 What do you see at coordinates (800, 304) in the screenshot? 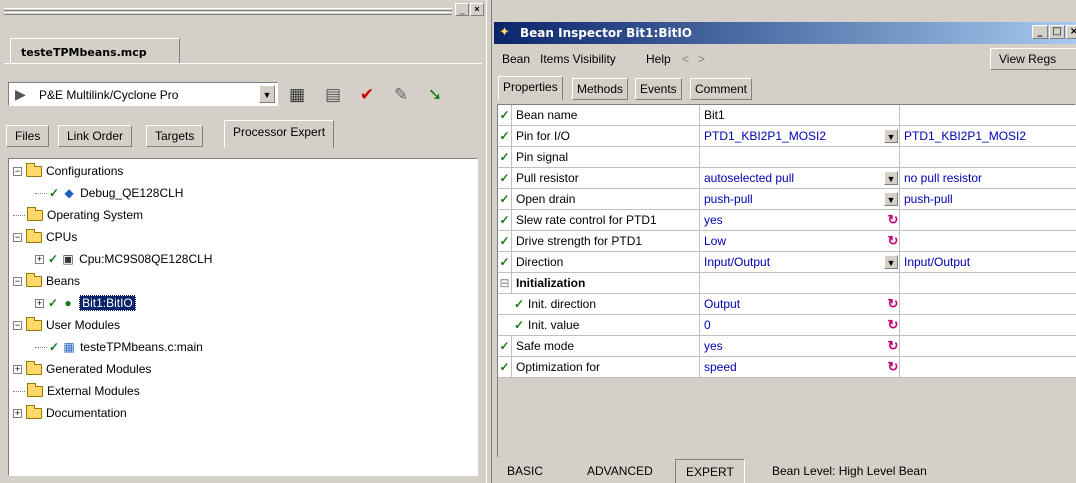
I see `property-value: Output` at bounding box center [800, 304].